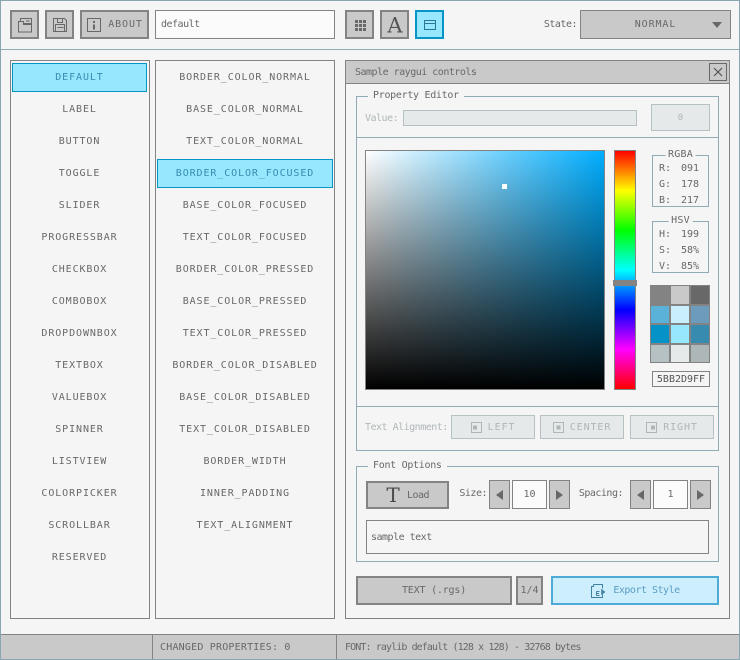 This screenshot has height=660, width=740. Describe the element at coordinates (640, 494) in the screenshot. I see `spacing-decrease-button` at that location.